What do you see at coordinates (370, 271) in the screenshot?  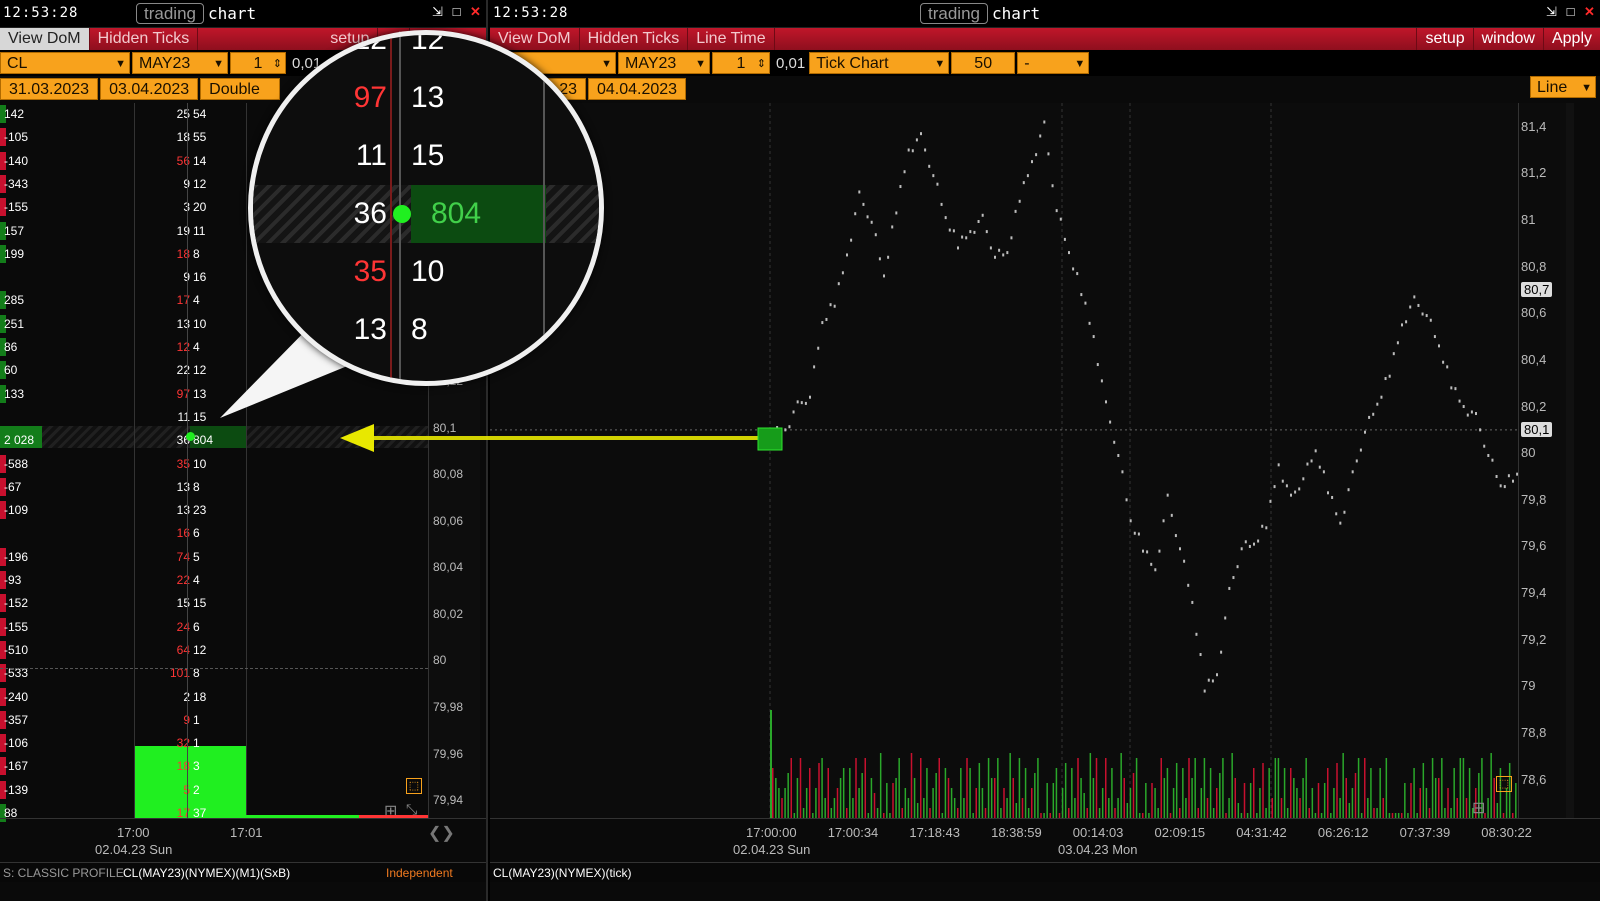 I see `mag-bid: 35` at bounding box center [370, 271].